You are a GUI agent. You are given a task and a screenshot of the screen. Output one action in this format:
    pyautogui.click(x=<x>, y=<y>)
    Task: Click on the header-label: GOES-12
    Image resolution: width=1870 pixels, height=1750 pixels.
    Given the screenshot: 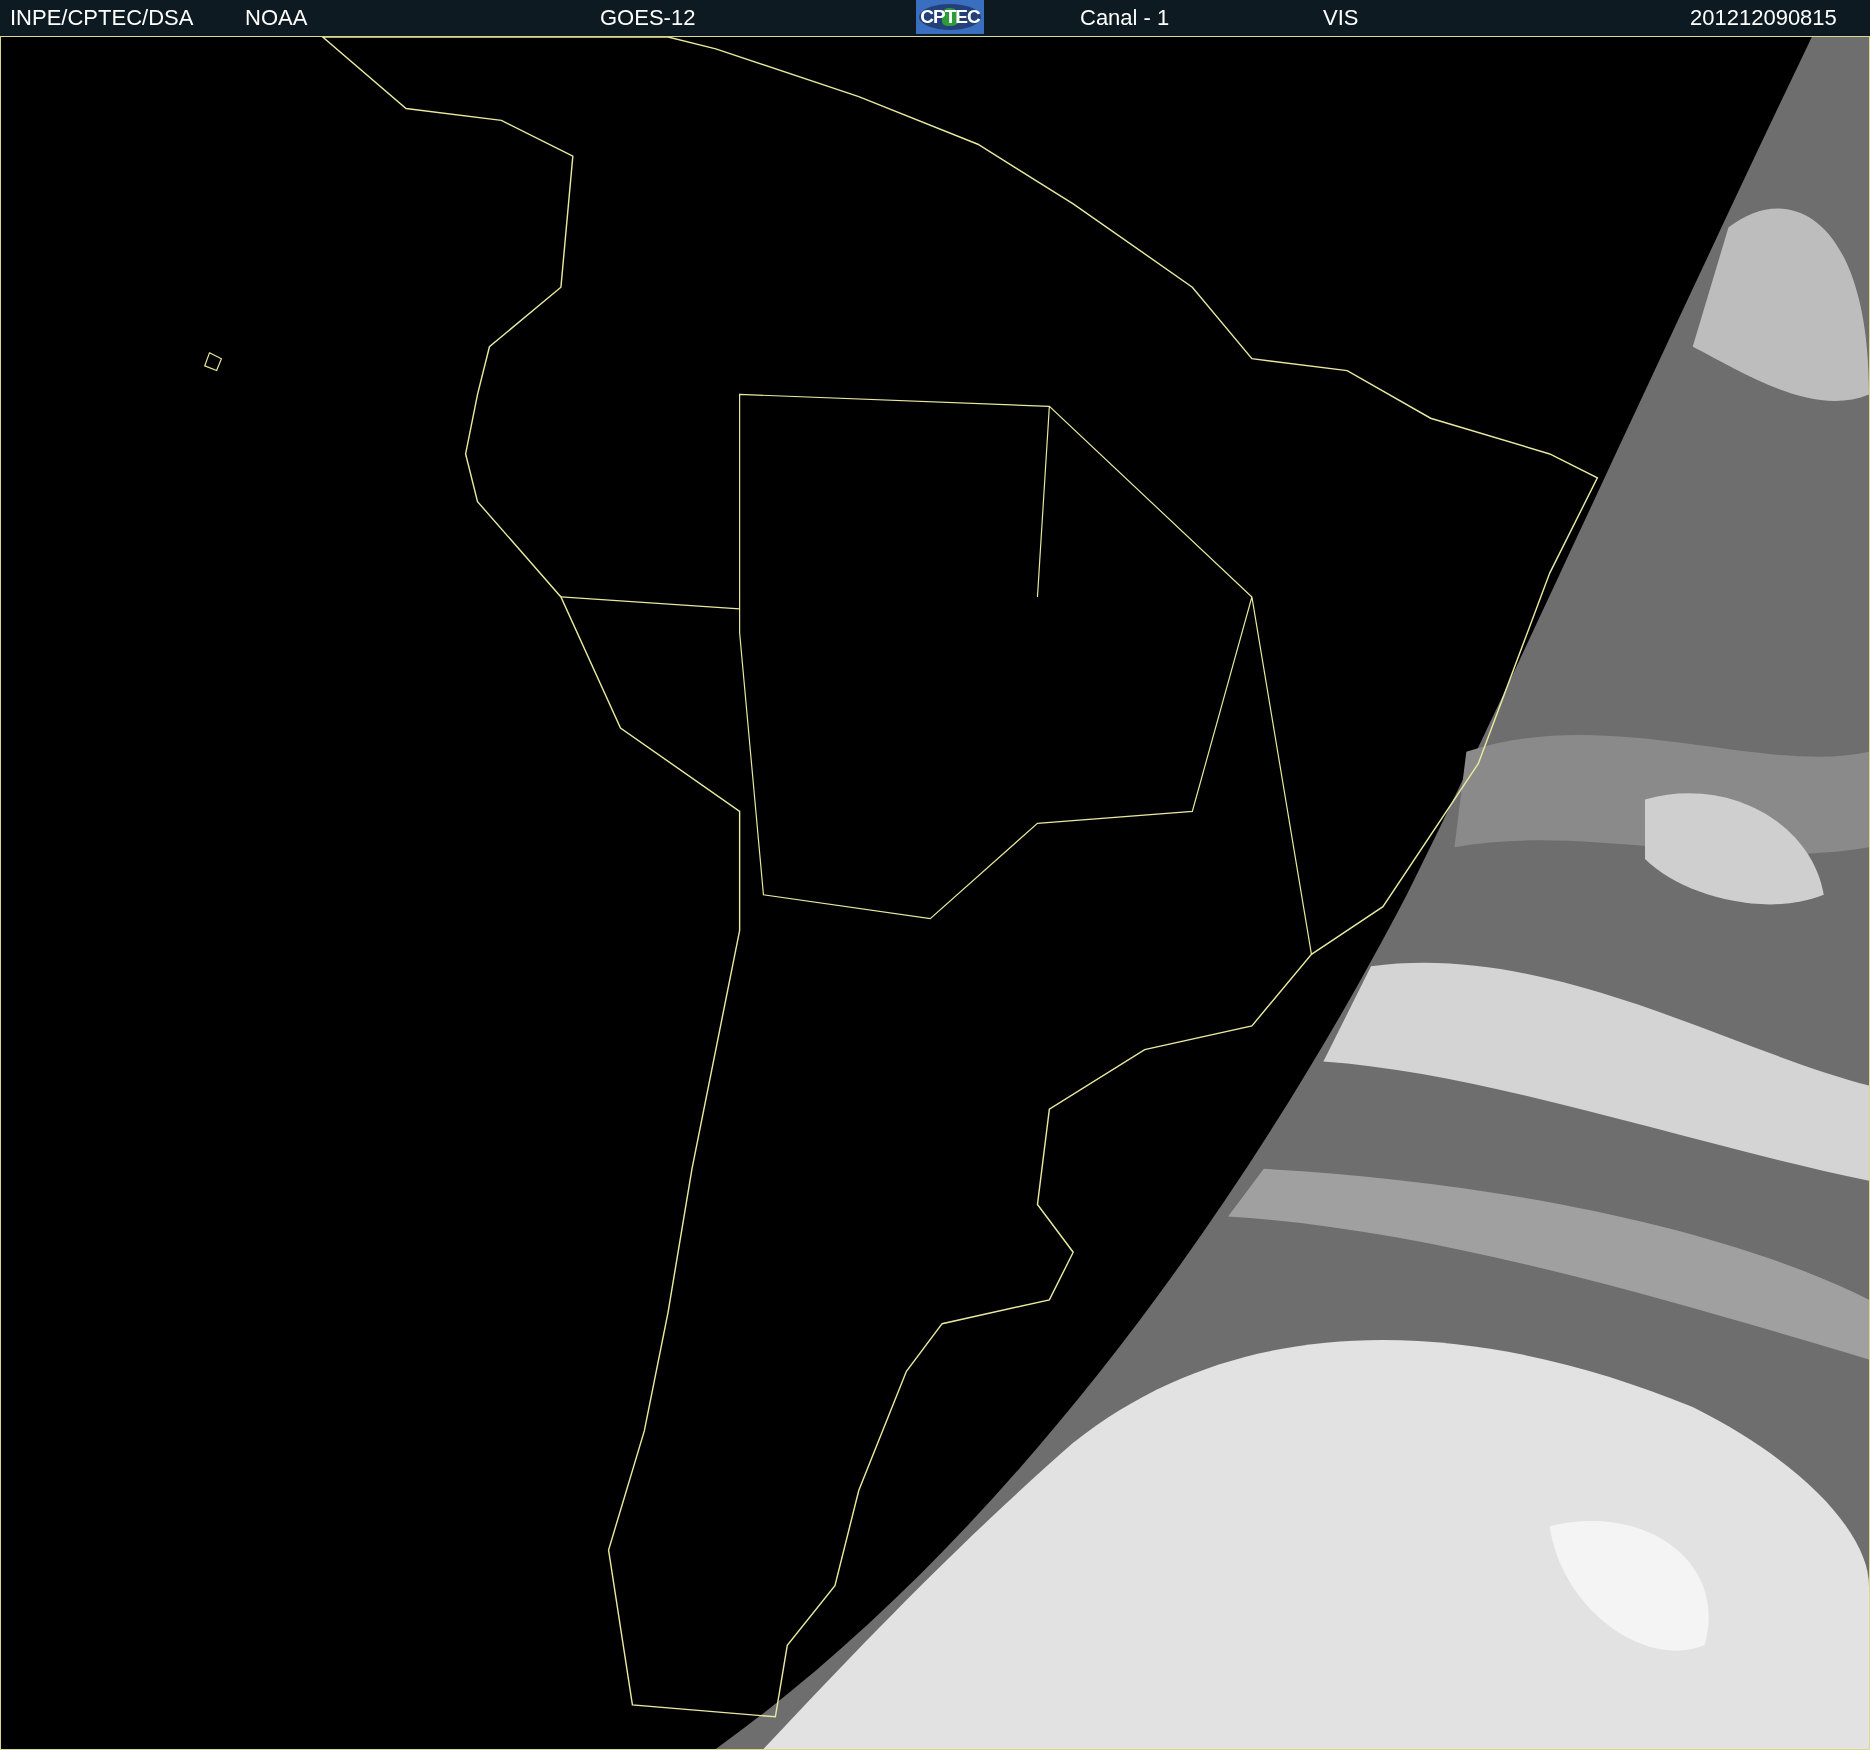 What is the action you would take?
    pyautogui.click(x=648, y=18)
    